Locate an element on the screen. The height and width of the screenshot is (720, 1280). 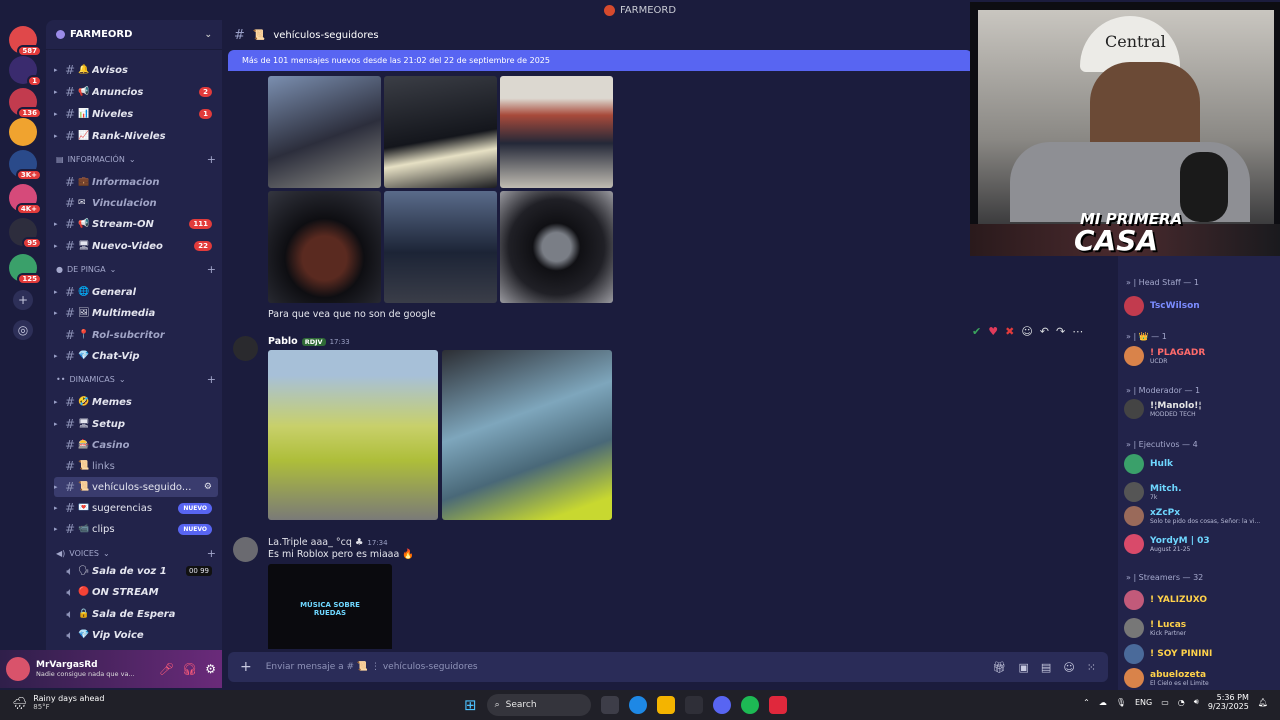
member-item: abuelozeta El Cielo es el Limite is located at coordinates (1201, 678).